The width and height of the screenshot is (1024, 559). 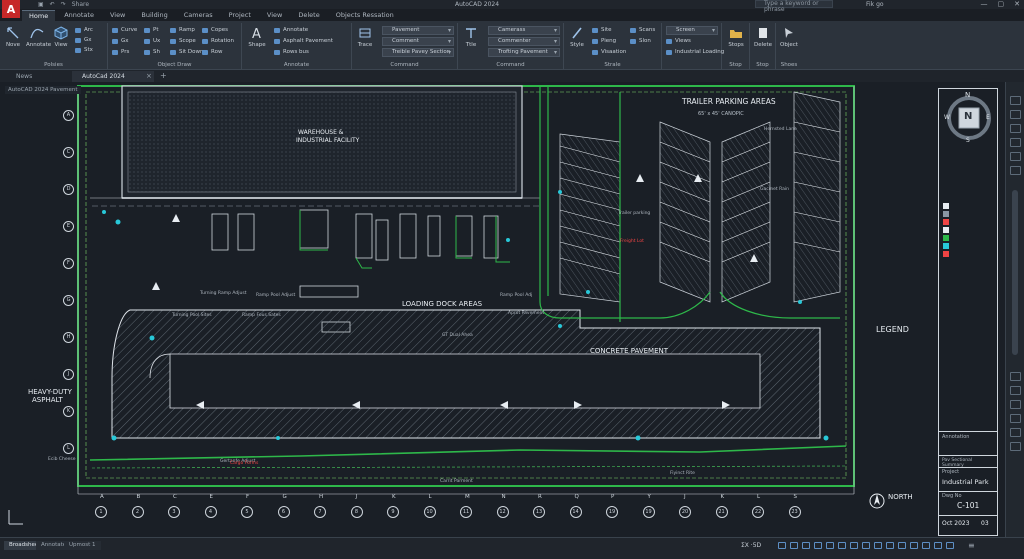 What do you see at coordinates (52, 4) in the screenshot?
I see `undo-icon: ↶` at bounding box center [52, 4].